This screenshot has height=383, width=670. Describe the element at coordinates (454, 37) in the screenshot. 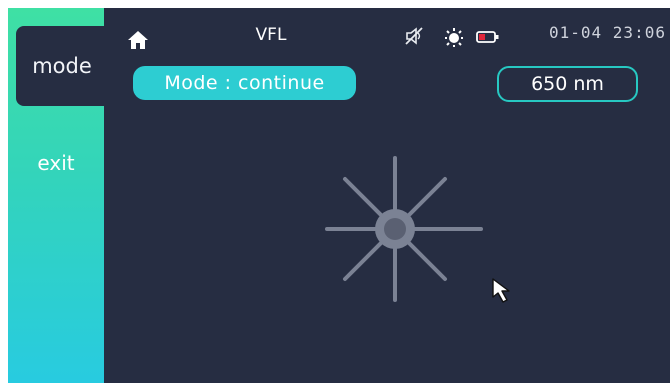

I see `brightness-icon` at that location.